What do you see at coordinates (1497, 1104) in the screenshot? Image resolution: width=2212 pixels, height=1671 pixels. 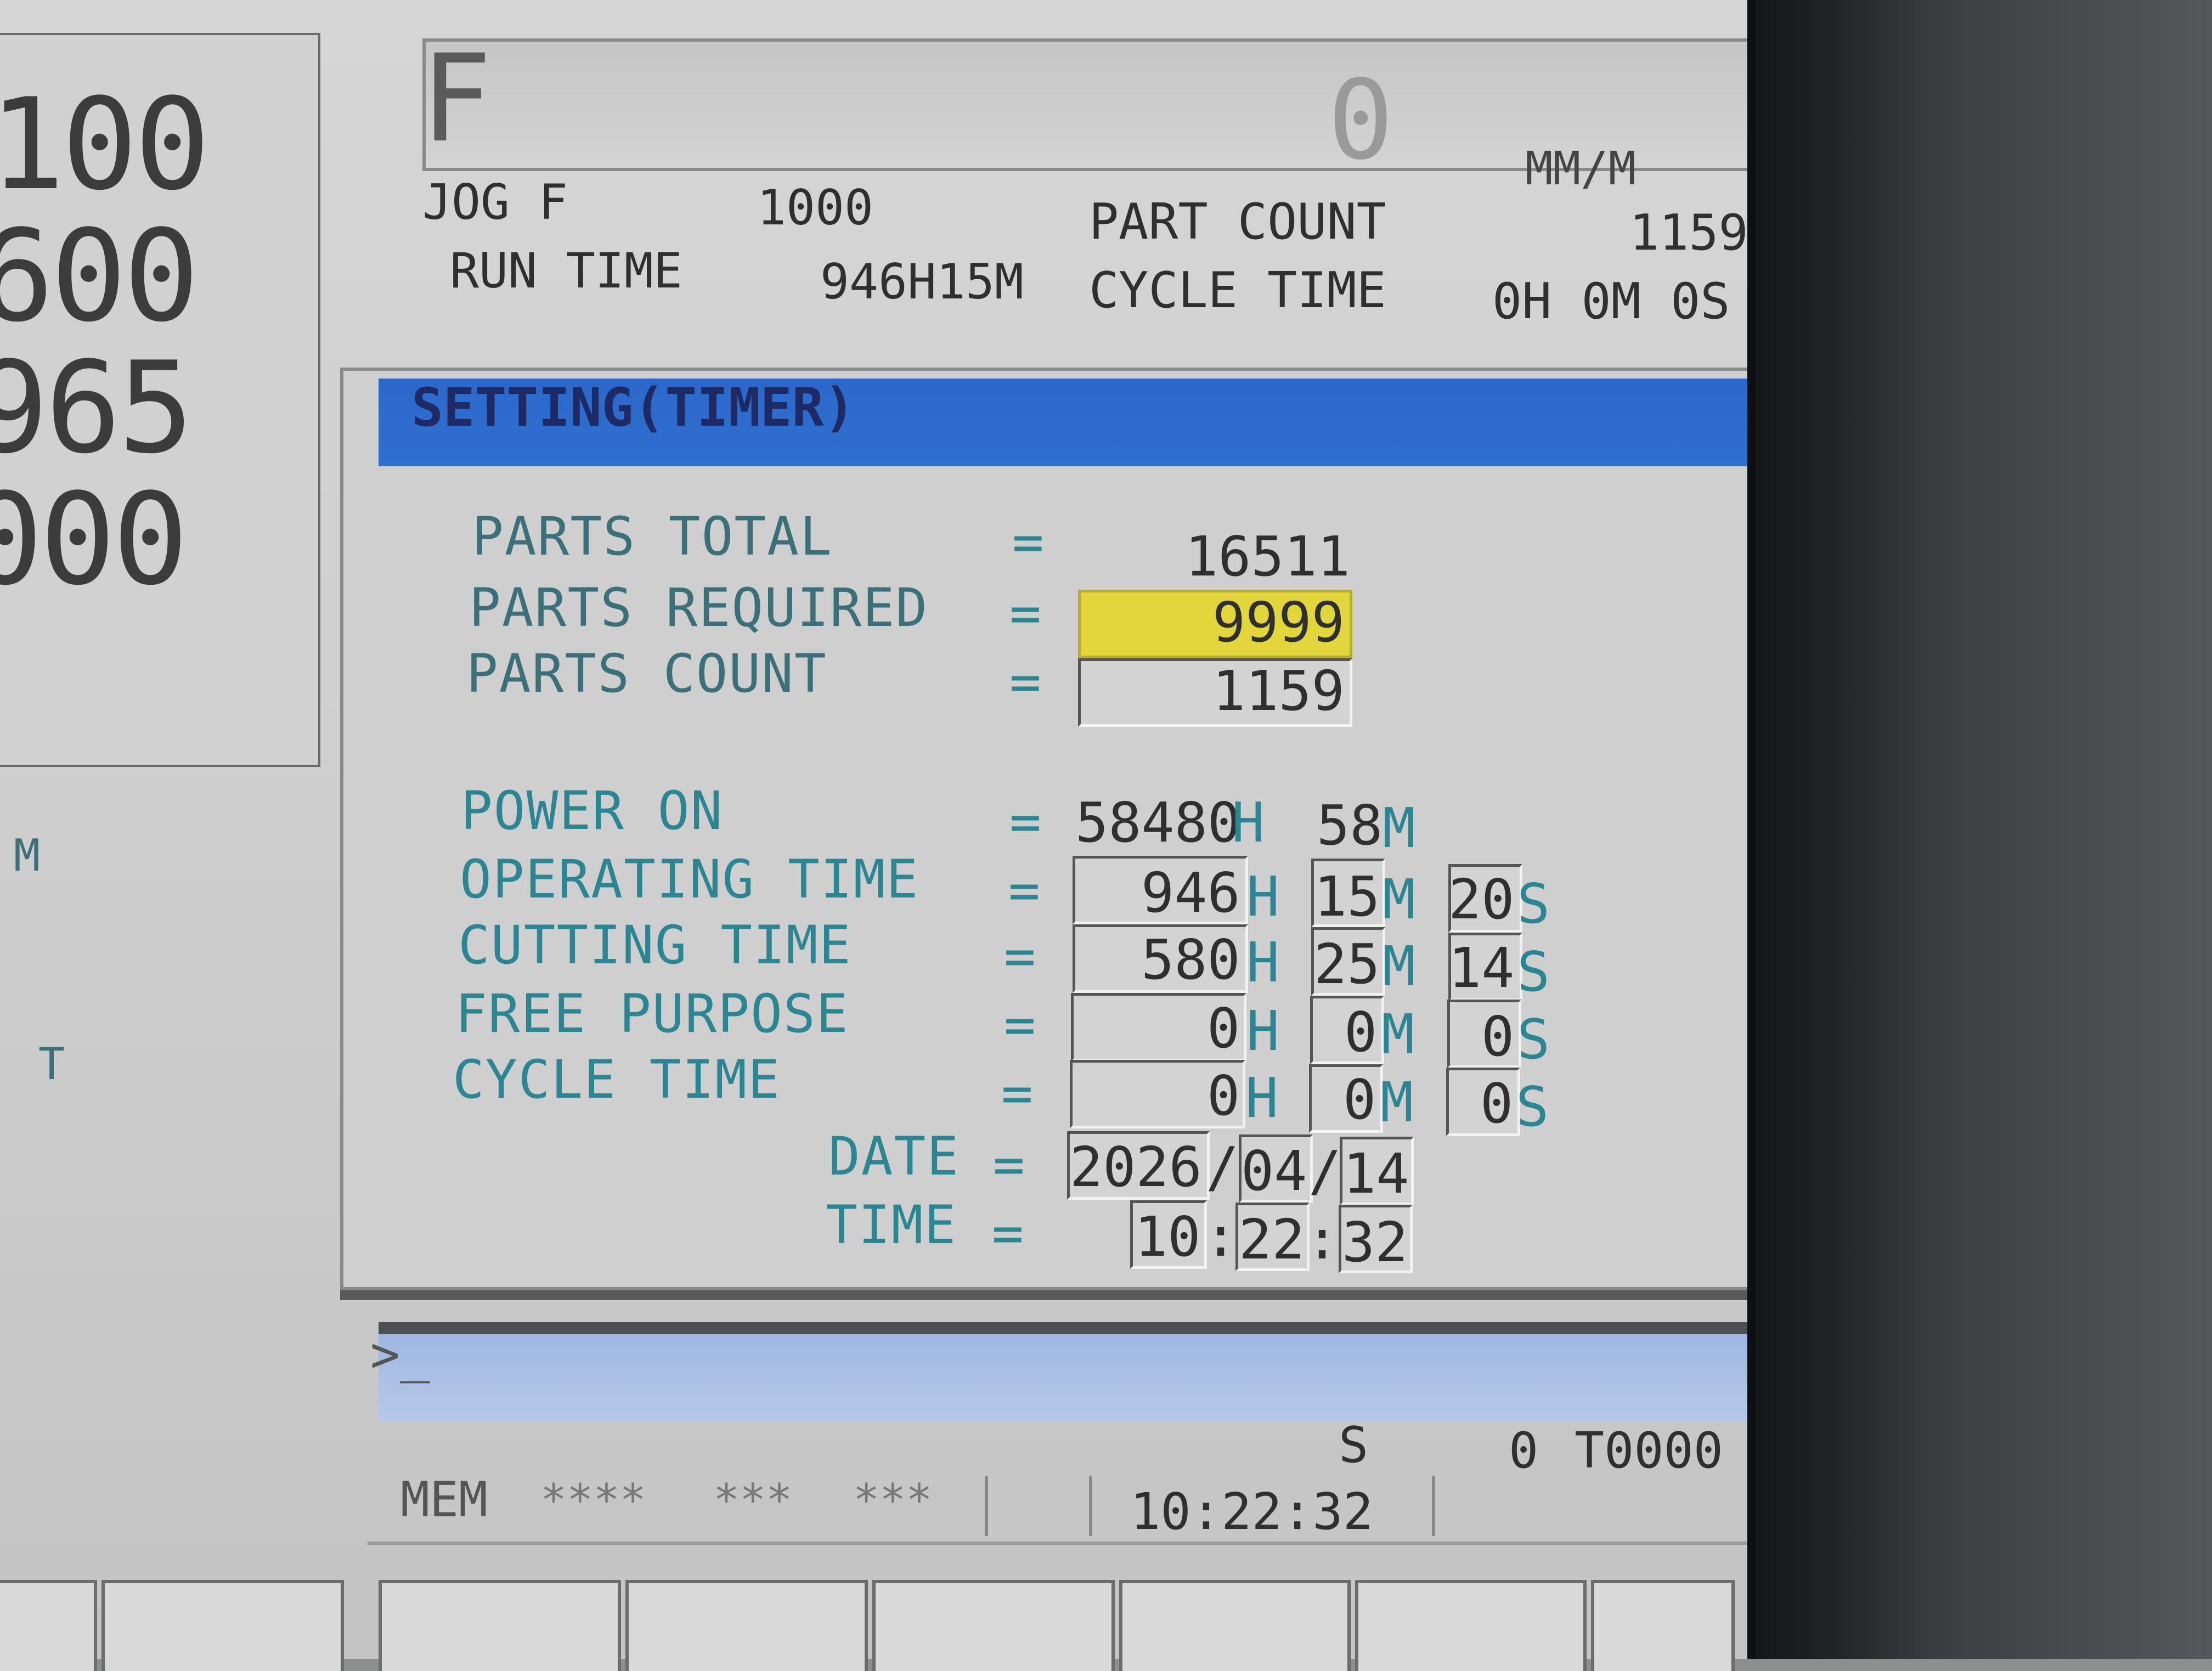 I see `cycle-seconds: 0` at bounding box center [1497, 1104].